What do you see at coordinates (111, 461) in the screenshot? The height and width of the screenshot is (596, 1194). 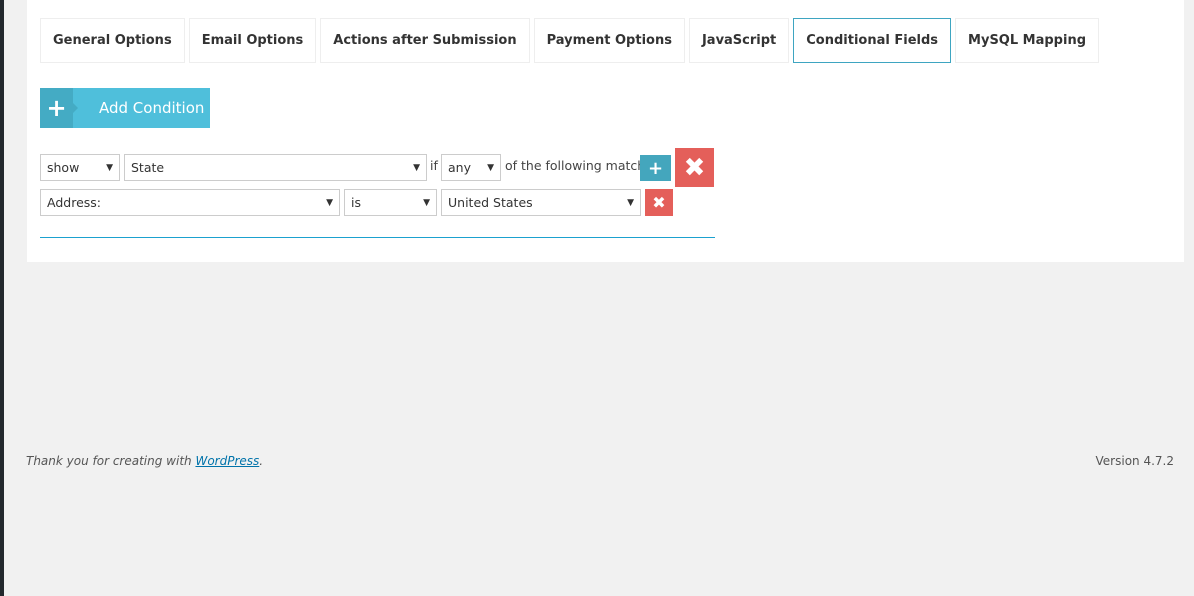 I see `footer-text: Thank you for creating with` at bounding box center [111, 461].